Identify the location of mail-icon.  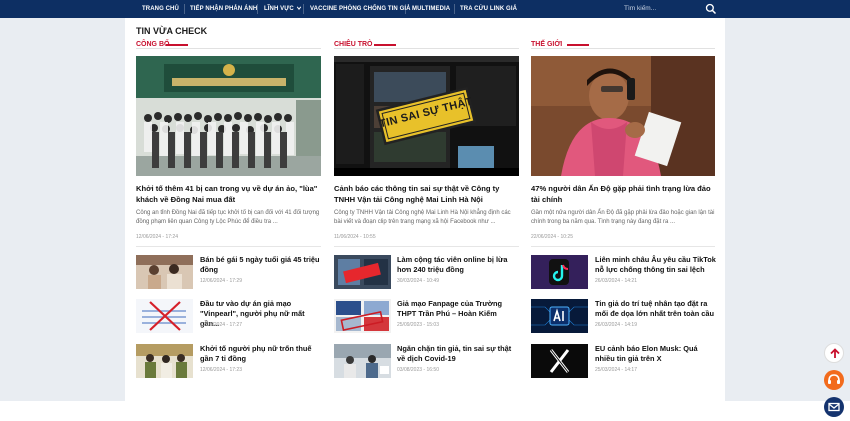
(834, 407).